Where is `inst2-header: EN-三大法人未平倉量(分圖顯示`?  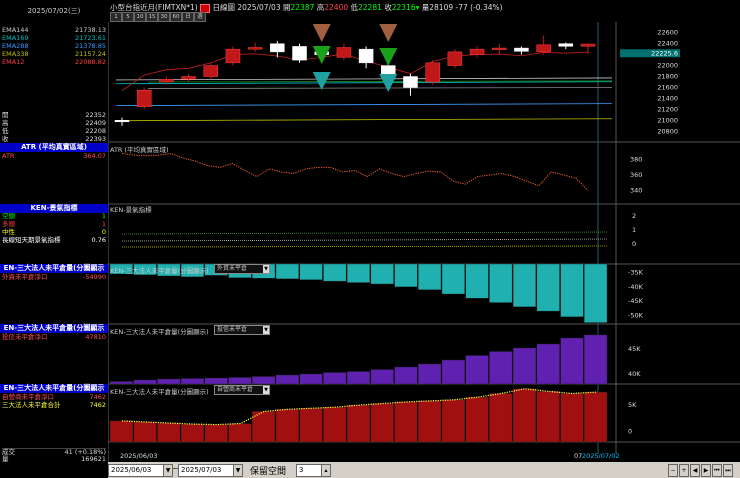 inst2-header: EN-三大法人未平倉量(分圖顯示 is located at coordinates (54, 328).